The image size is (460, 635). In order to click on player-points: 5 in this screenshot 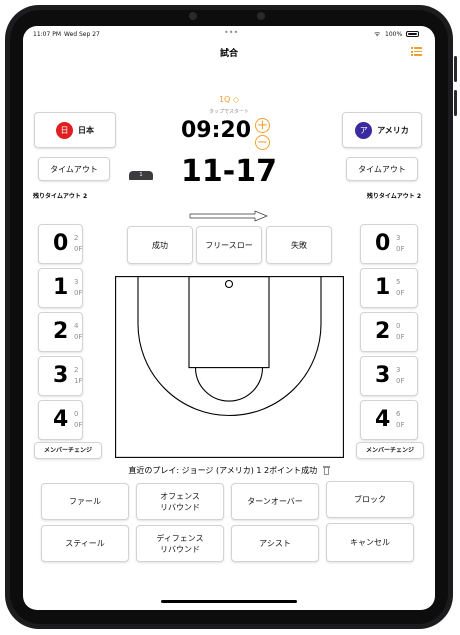, I will do `click(398, 282)`.